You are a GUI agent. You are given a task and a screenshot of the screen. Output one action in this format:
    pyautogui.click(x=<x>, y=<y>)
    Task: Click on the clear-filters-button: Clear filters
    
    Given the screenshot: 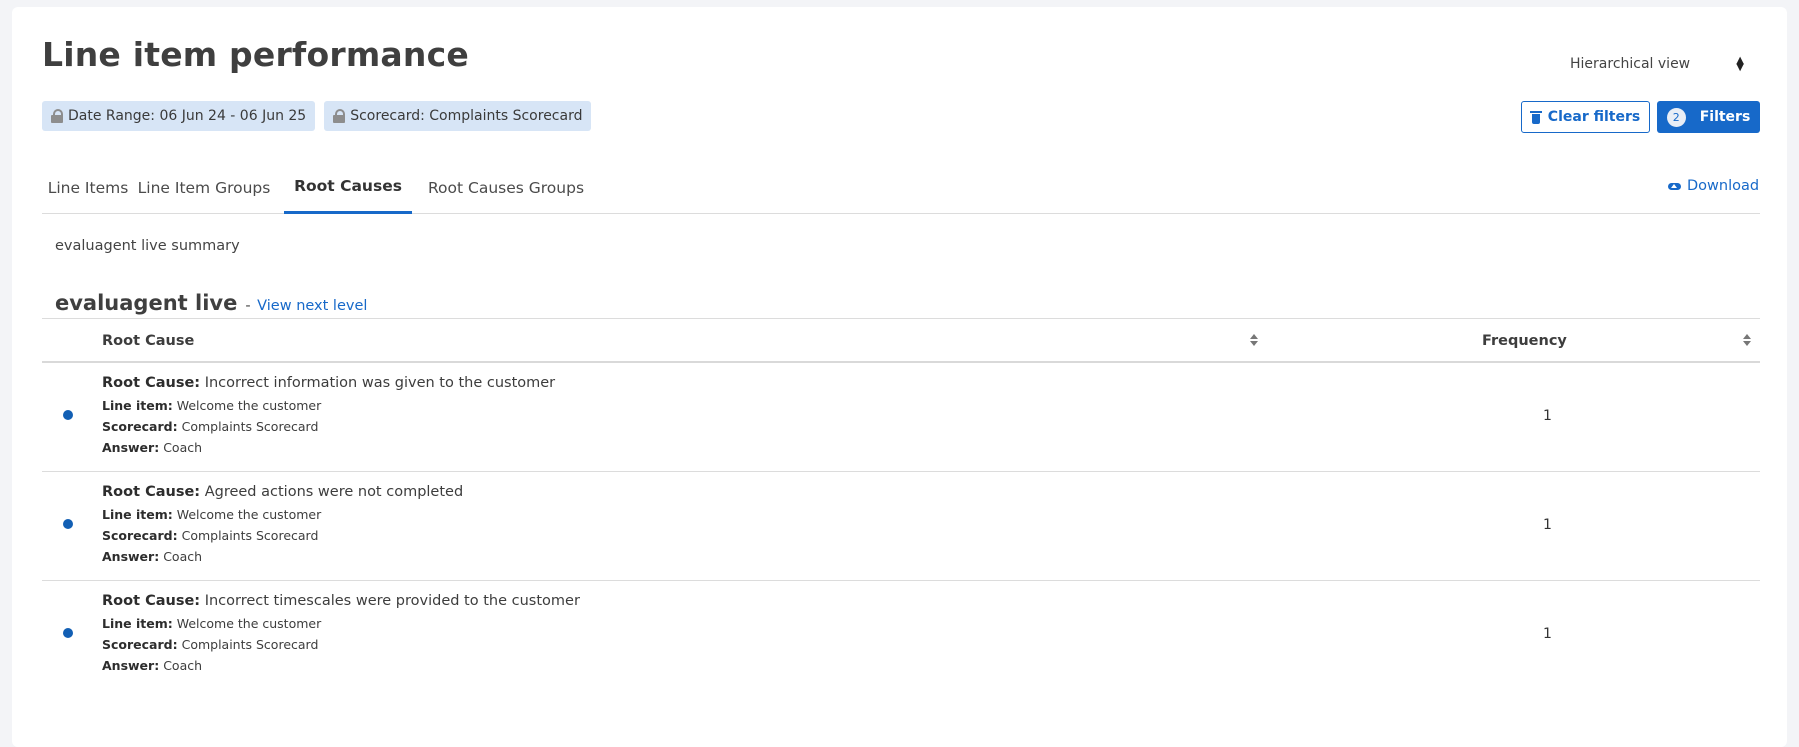 What is the action you would take?
    pyautogui.click(x=1585, y=117)
    